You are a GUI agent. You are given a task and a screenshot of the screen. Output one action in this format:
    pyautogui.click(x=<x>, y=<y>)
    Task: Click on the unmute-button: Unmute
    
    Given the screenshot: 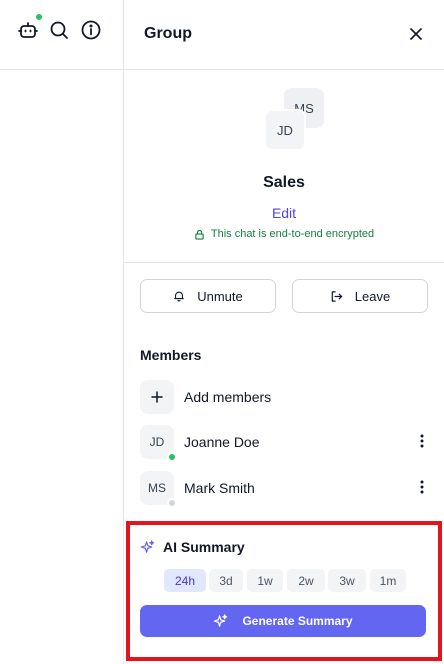 What is the action you would take?
    pyautogui.click(x=208, y=296)
    